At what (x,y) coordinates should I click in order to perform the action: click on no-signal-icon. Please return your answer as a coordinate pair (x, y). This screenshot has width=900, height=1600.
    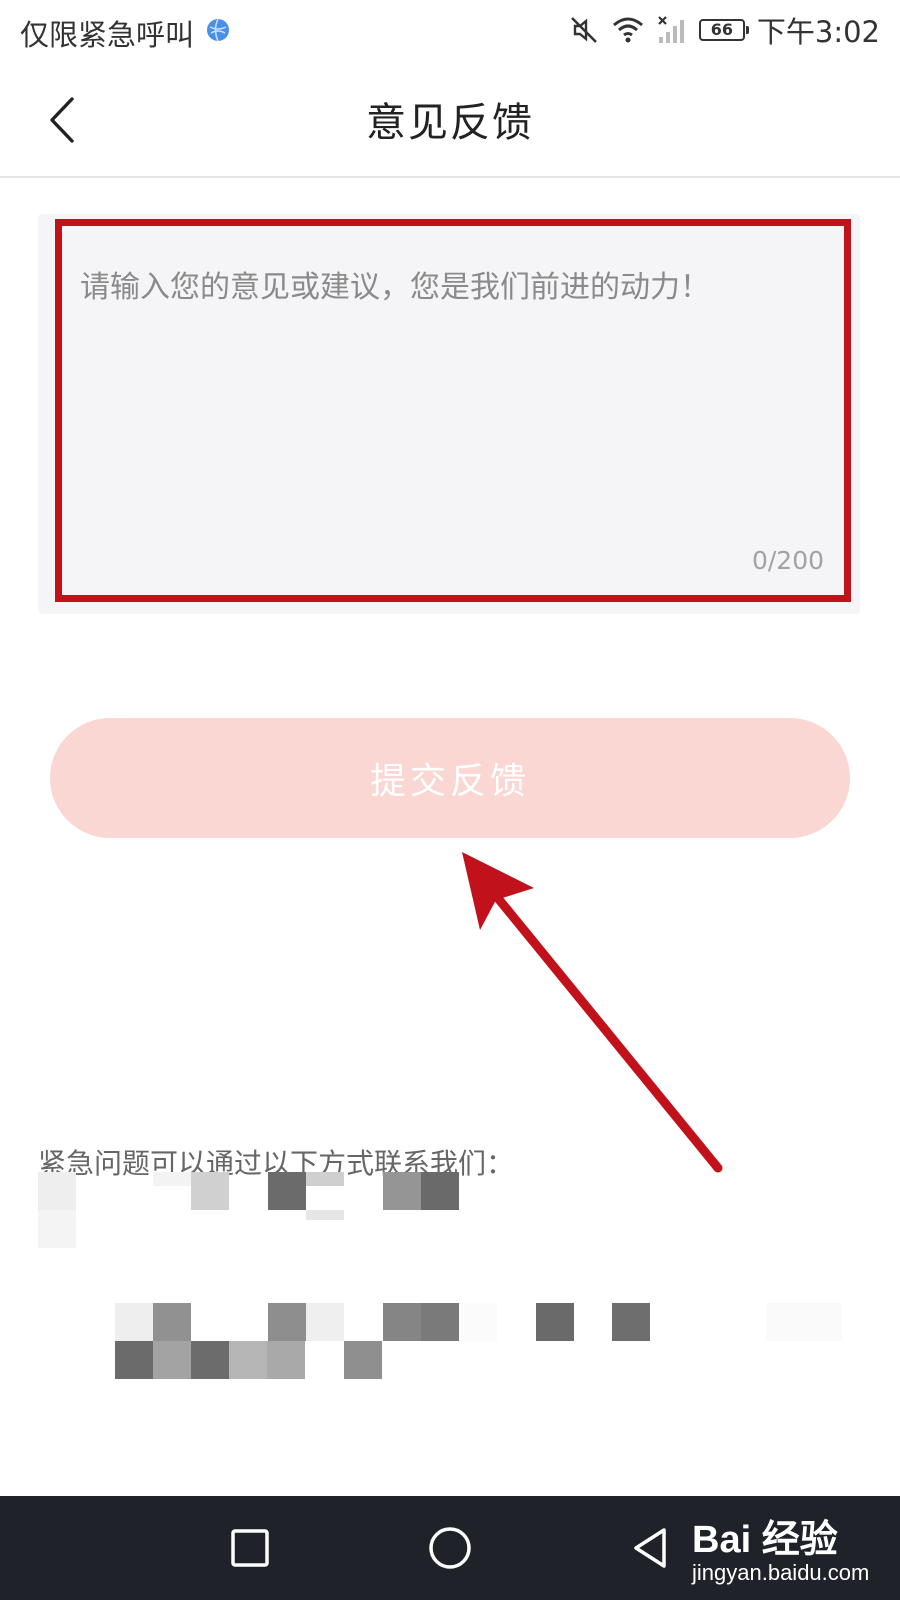
    Looking at the image, I should click on (671, 29).